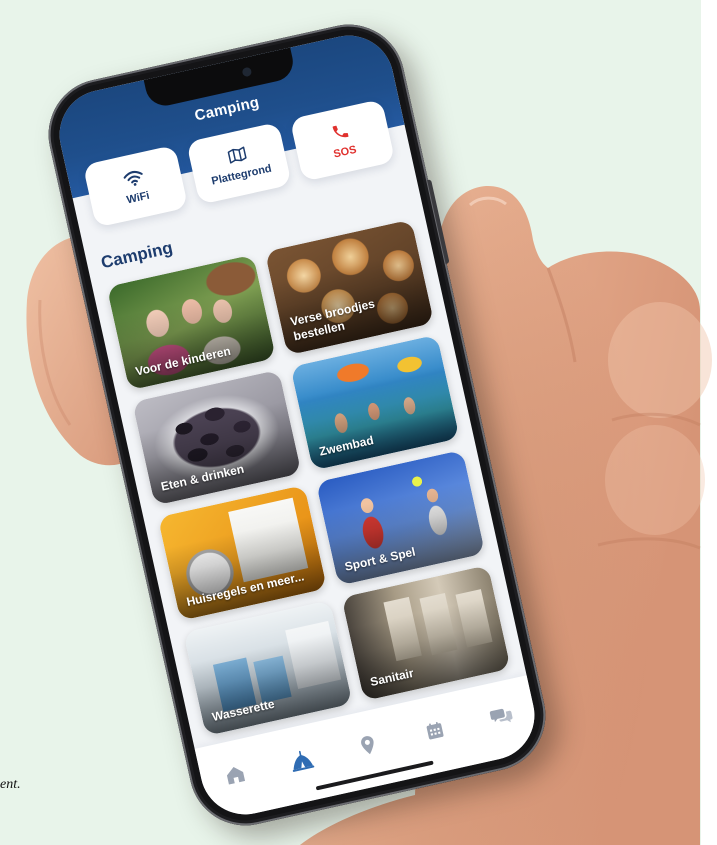 The image size is (717, 845). I want to click on nav-location, so click(367, 745).